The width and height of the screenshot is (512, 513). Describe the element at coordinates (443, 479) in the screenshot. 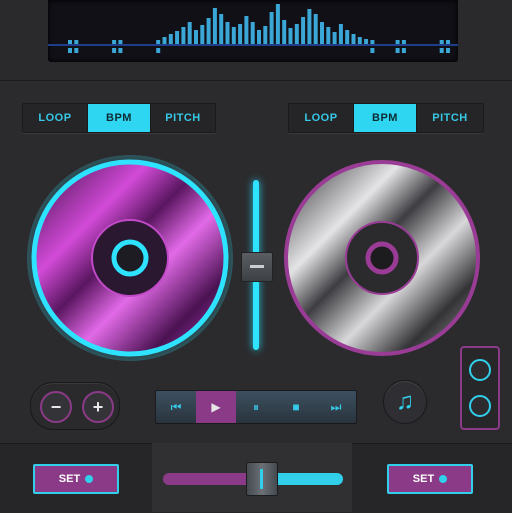

I see `right-set-dot-icon` at that location.